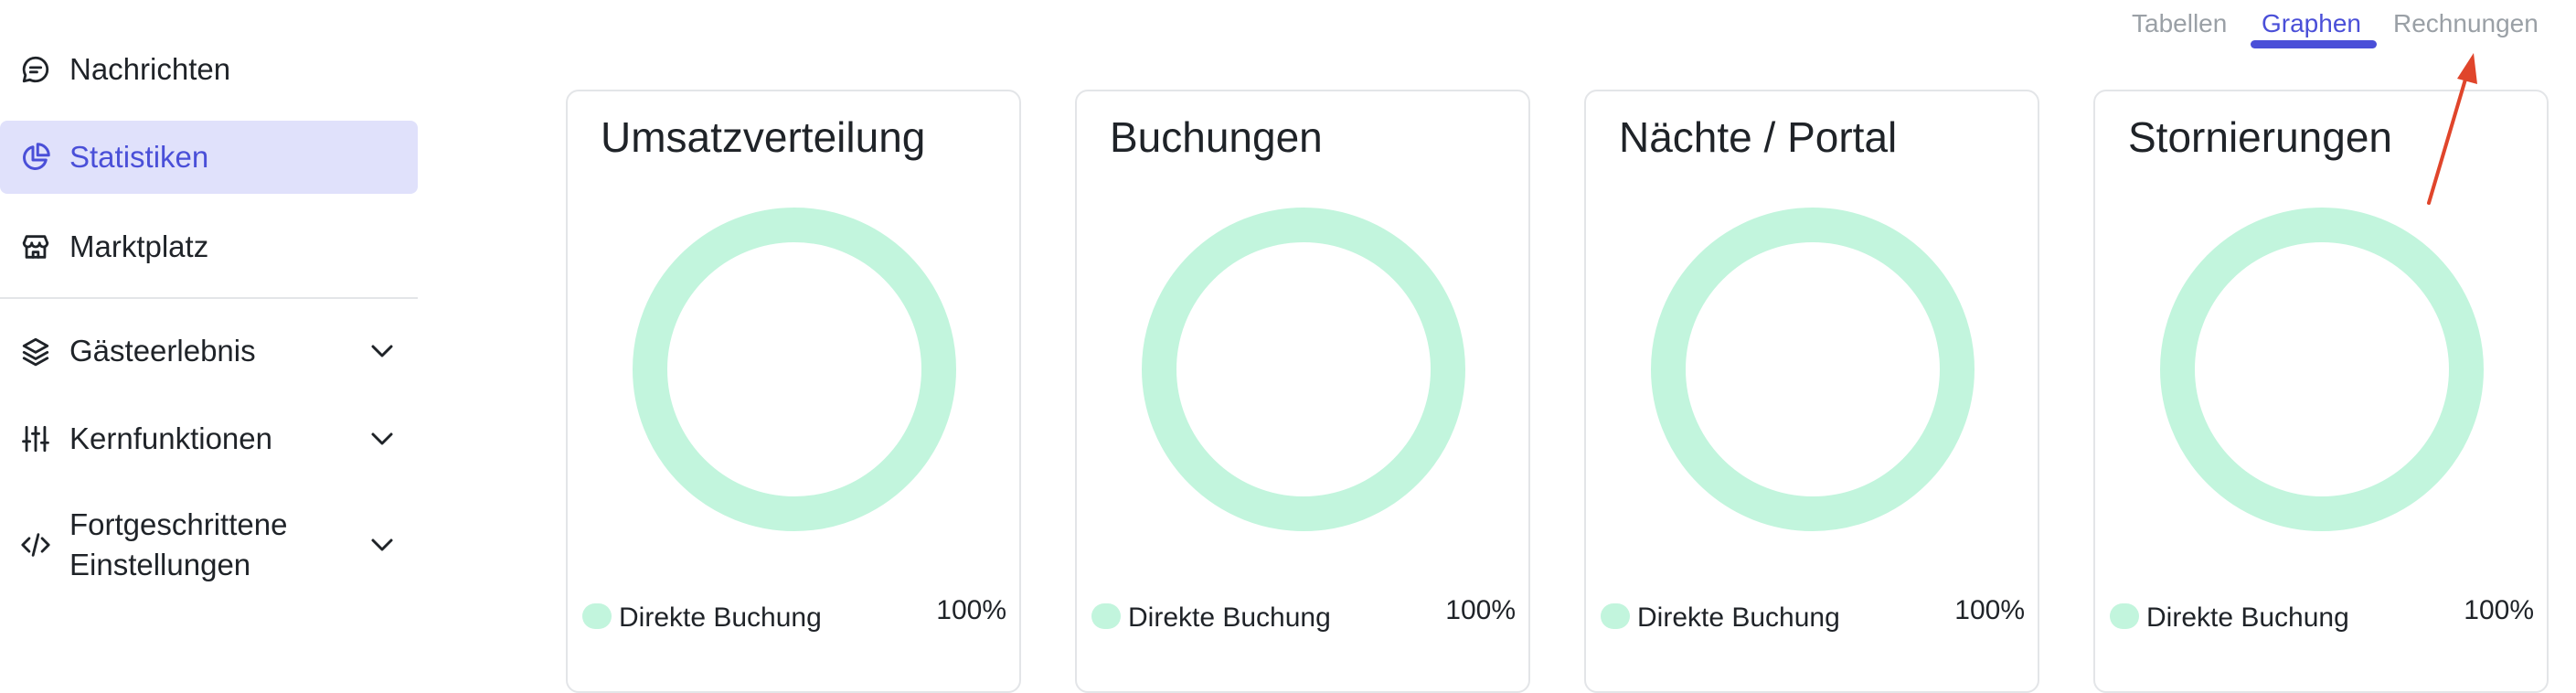 The height and width of the screenshot is (693, 2576). What do you see at coordinates (2466, 23) in the screenshot?
I see `tab-rechnungen: Rechnungen` at bounding box center [2466, 23].